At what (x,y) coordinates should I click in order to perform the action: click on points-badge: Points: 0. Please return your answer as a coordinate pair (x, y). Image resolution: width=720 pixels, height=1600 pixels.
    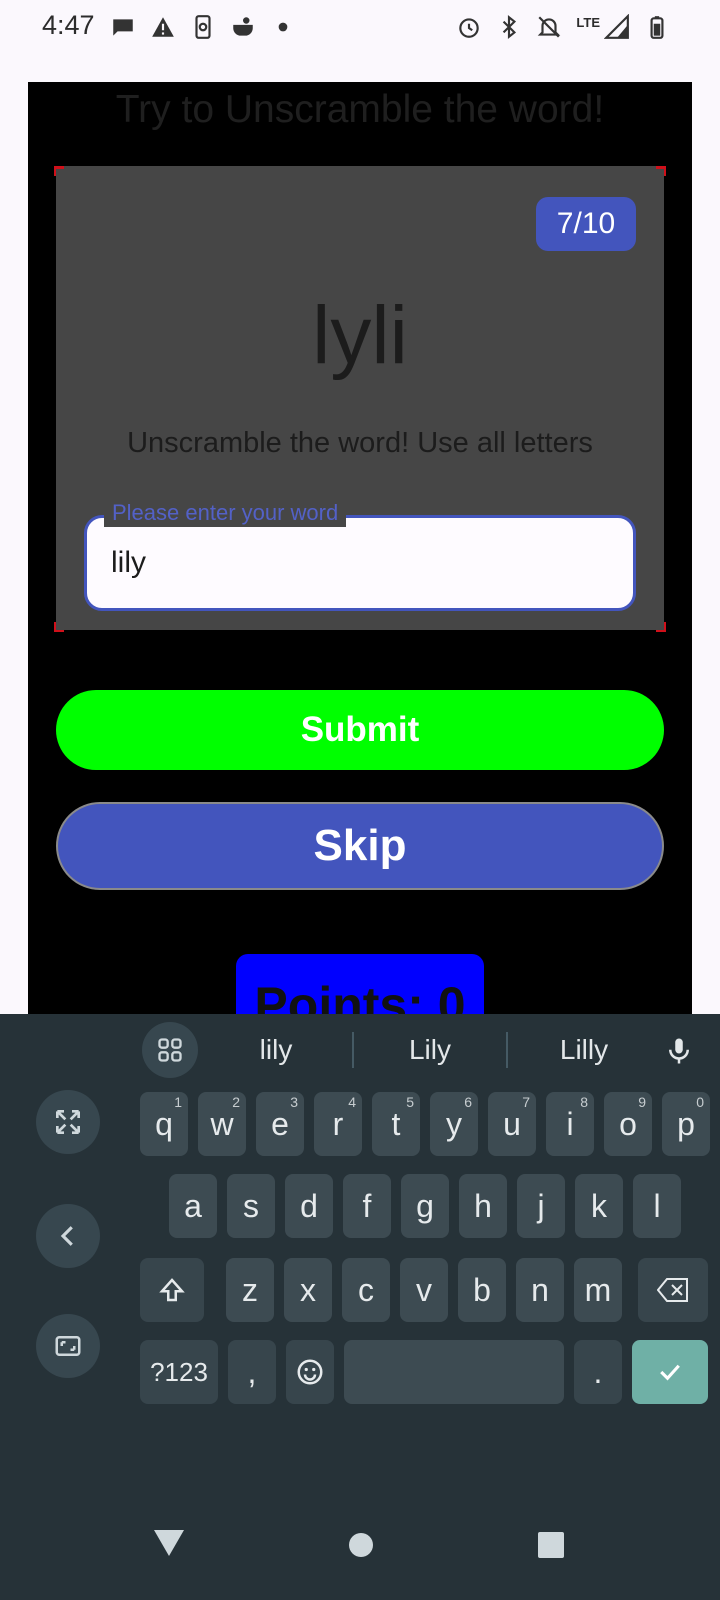
    Looking at the image, I should click on (360, 984).